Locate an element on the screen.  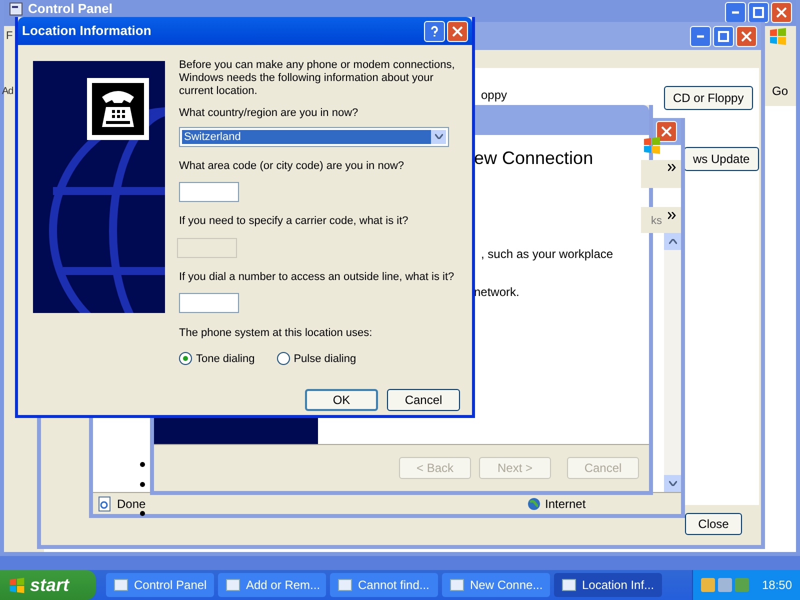
page-icon is located at coordinates (105, 504).